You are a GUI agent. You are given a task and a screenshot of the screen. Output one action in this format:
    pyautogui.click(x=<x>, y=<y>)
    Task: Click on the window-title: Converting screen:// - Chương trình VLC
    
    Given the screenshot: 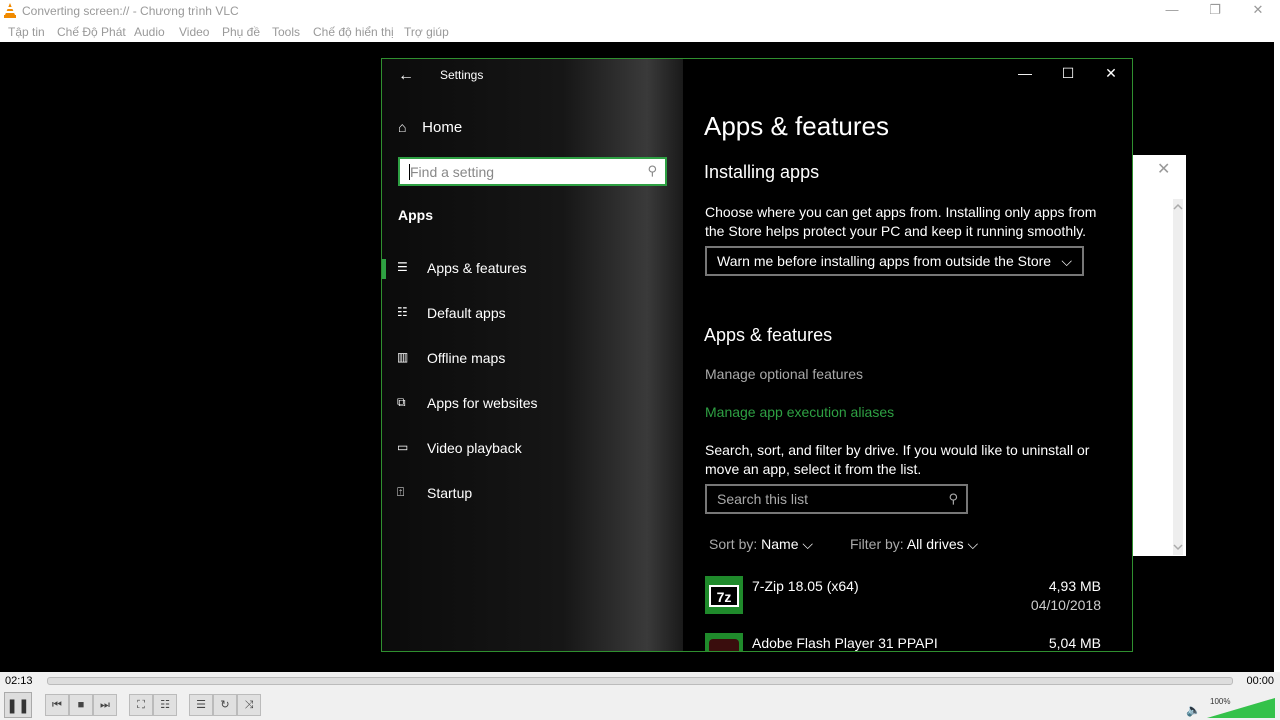 What is the action you would take?
    pyautogui.click(x=130, y=11)
    